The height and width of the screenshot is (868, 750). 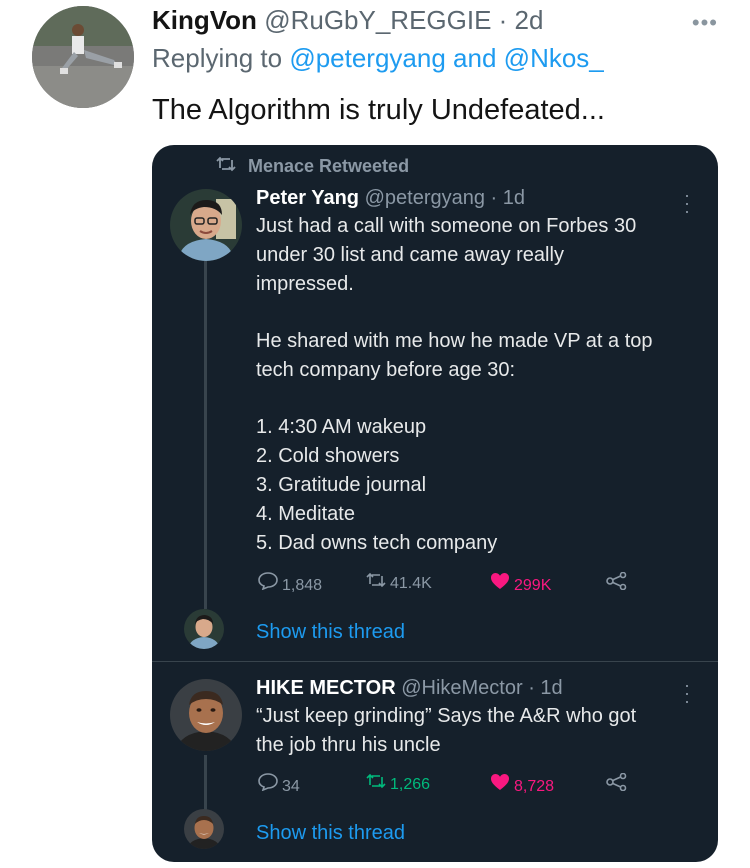 I want to click on hike-mector-small-avatar, so click(x=204, y=829).